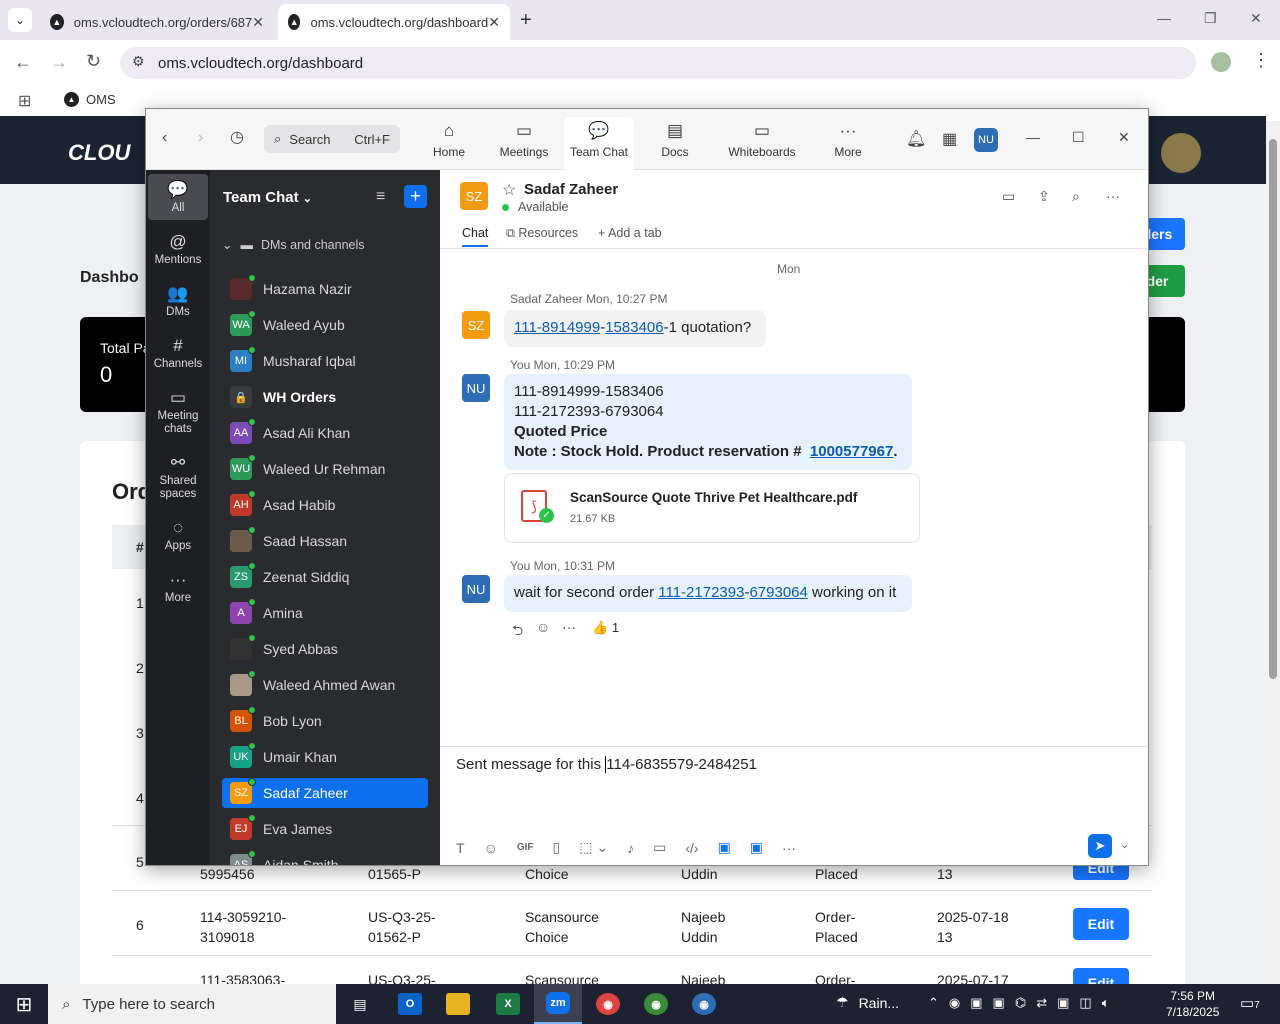  Describe the element at coordinates (178, 586) in the screenshot. I see `rail-more: ··· More` at that location.